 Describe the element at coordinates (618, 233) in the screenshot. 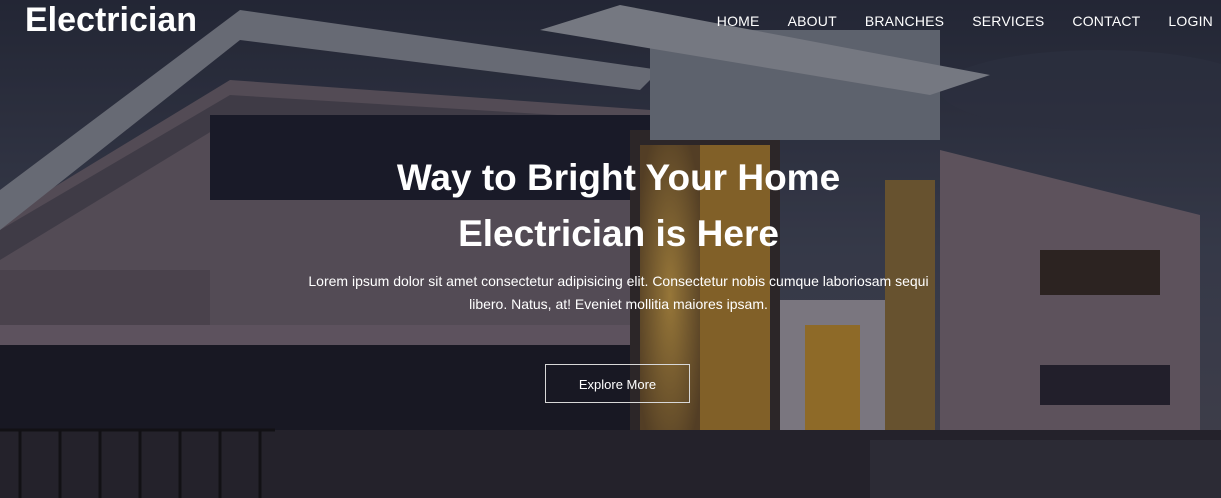

I see `hero-title-line-2: Electrician is Here` at that location.